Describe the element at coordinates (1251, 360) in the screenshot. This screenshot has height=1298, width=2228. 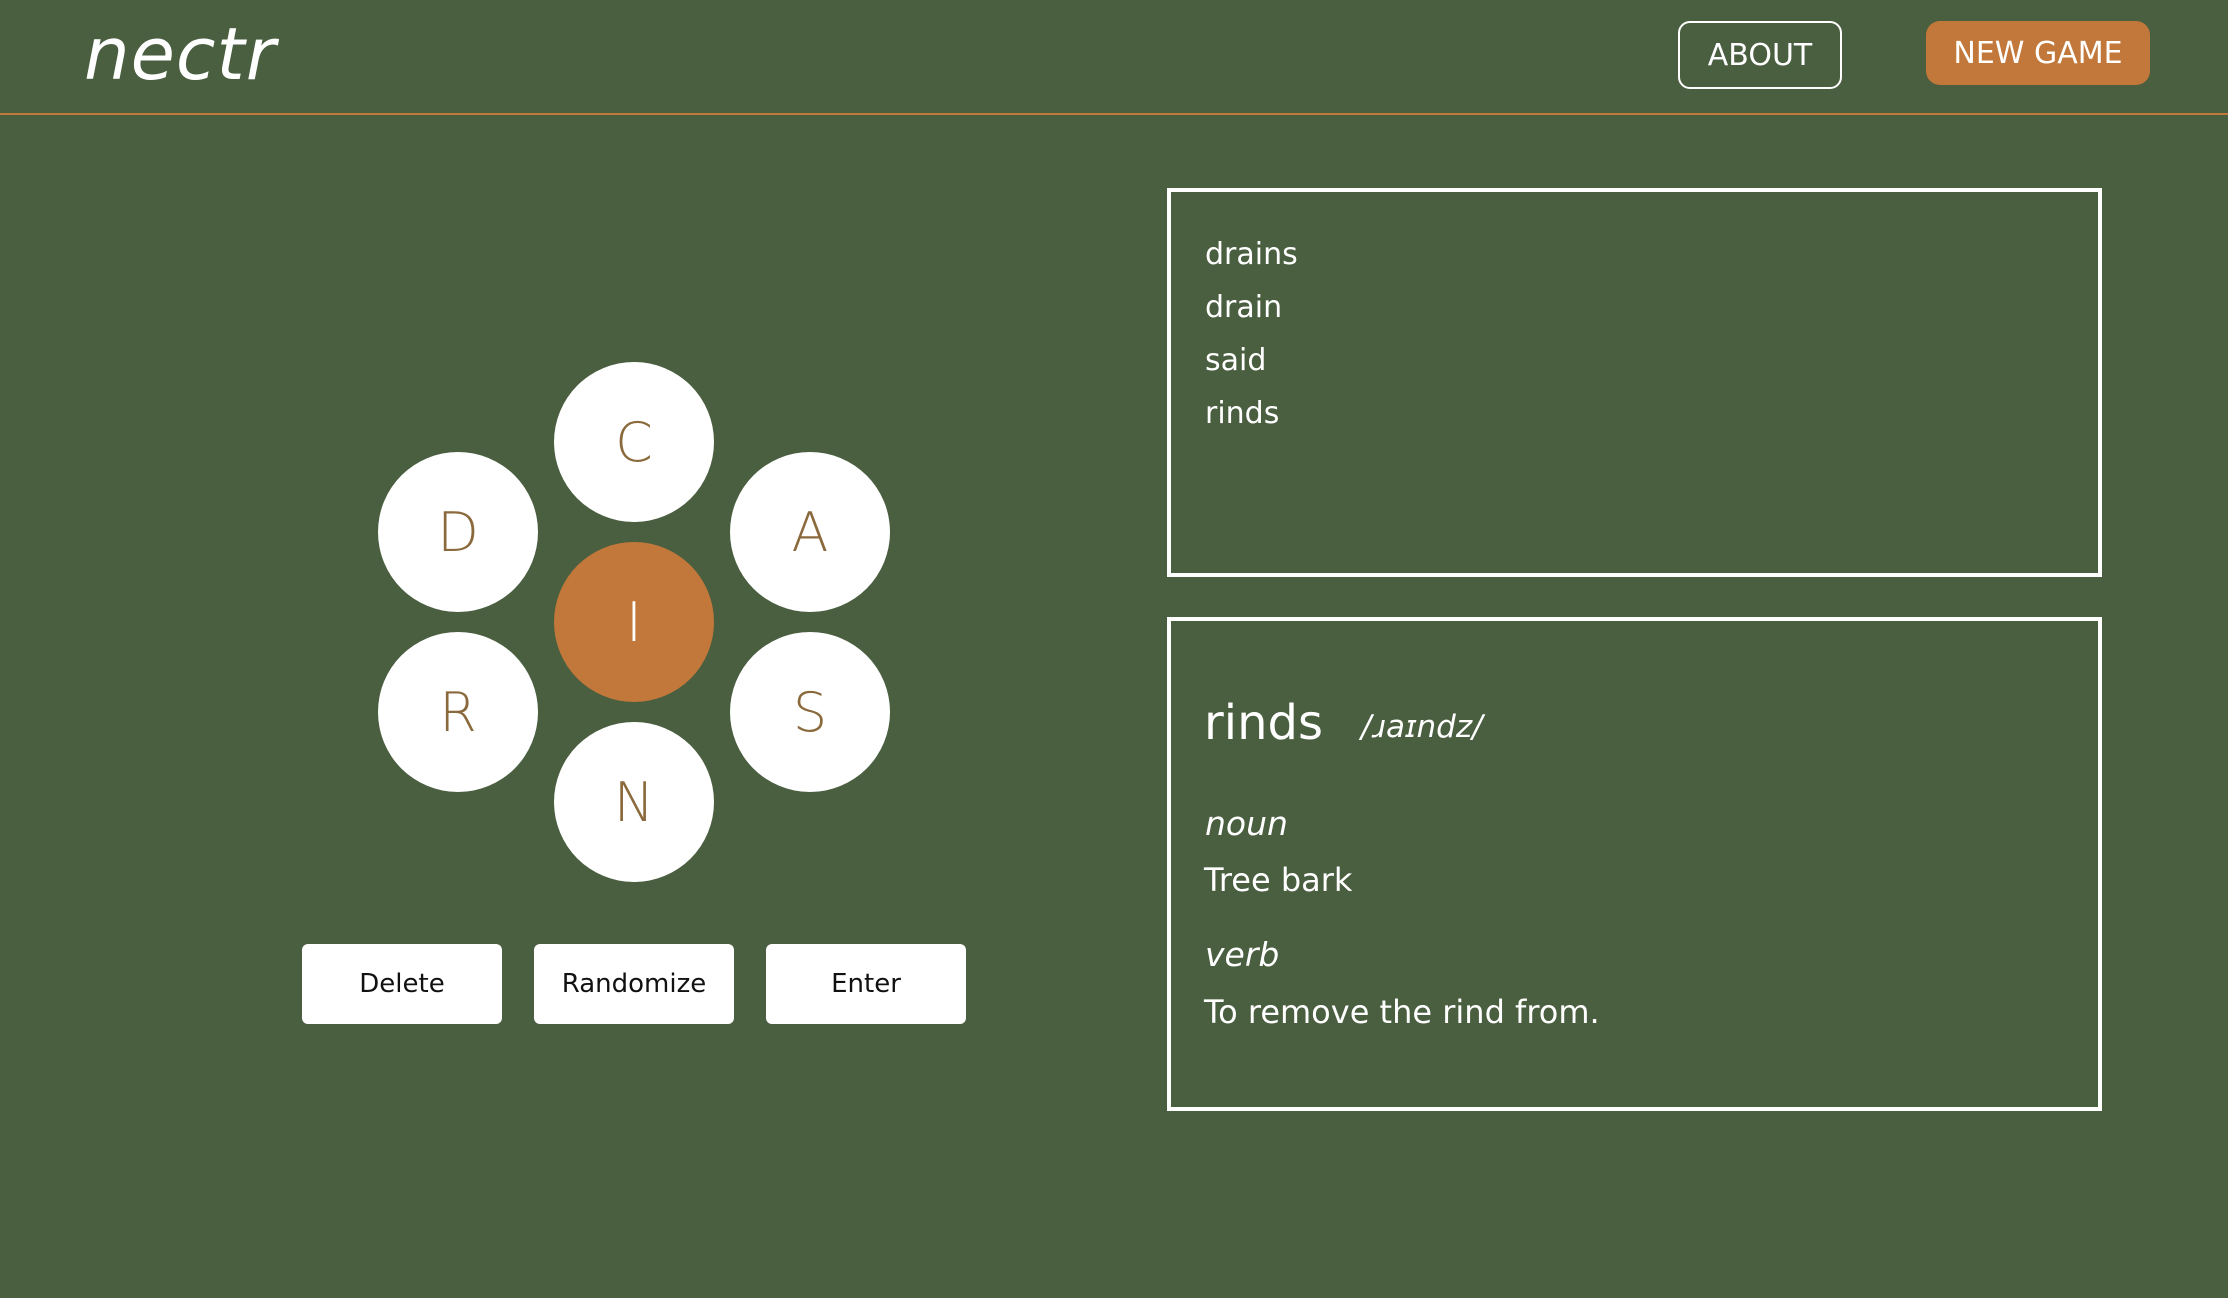
I see `found-word-item: said` at that location.